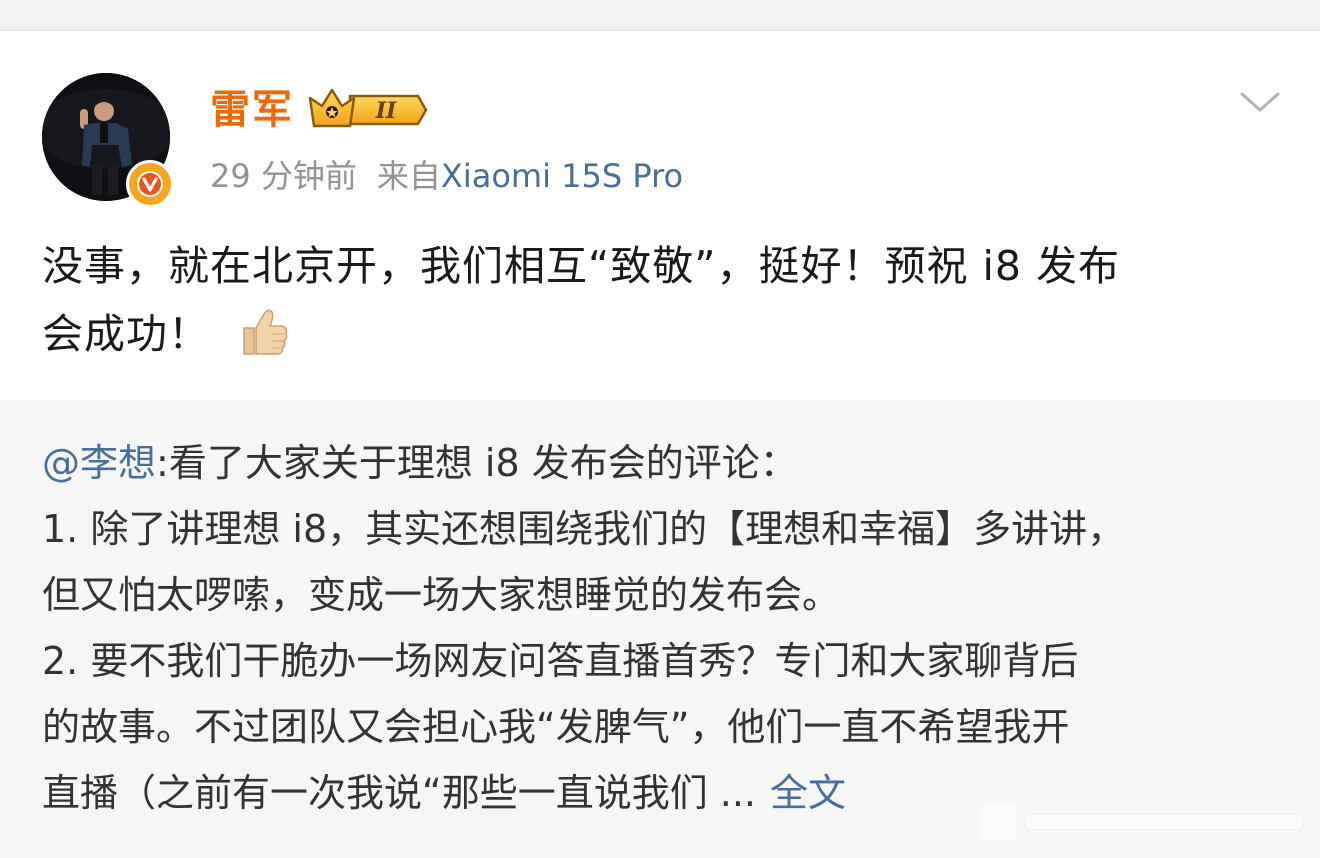  Describe the element at coordinates (556, 727) in the screenshot. I see `repost-line-5: 的故事。不过团队又会担心我“发脾气”，他们一直不希望我开` at that location.